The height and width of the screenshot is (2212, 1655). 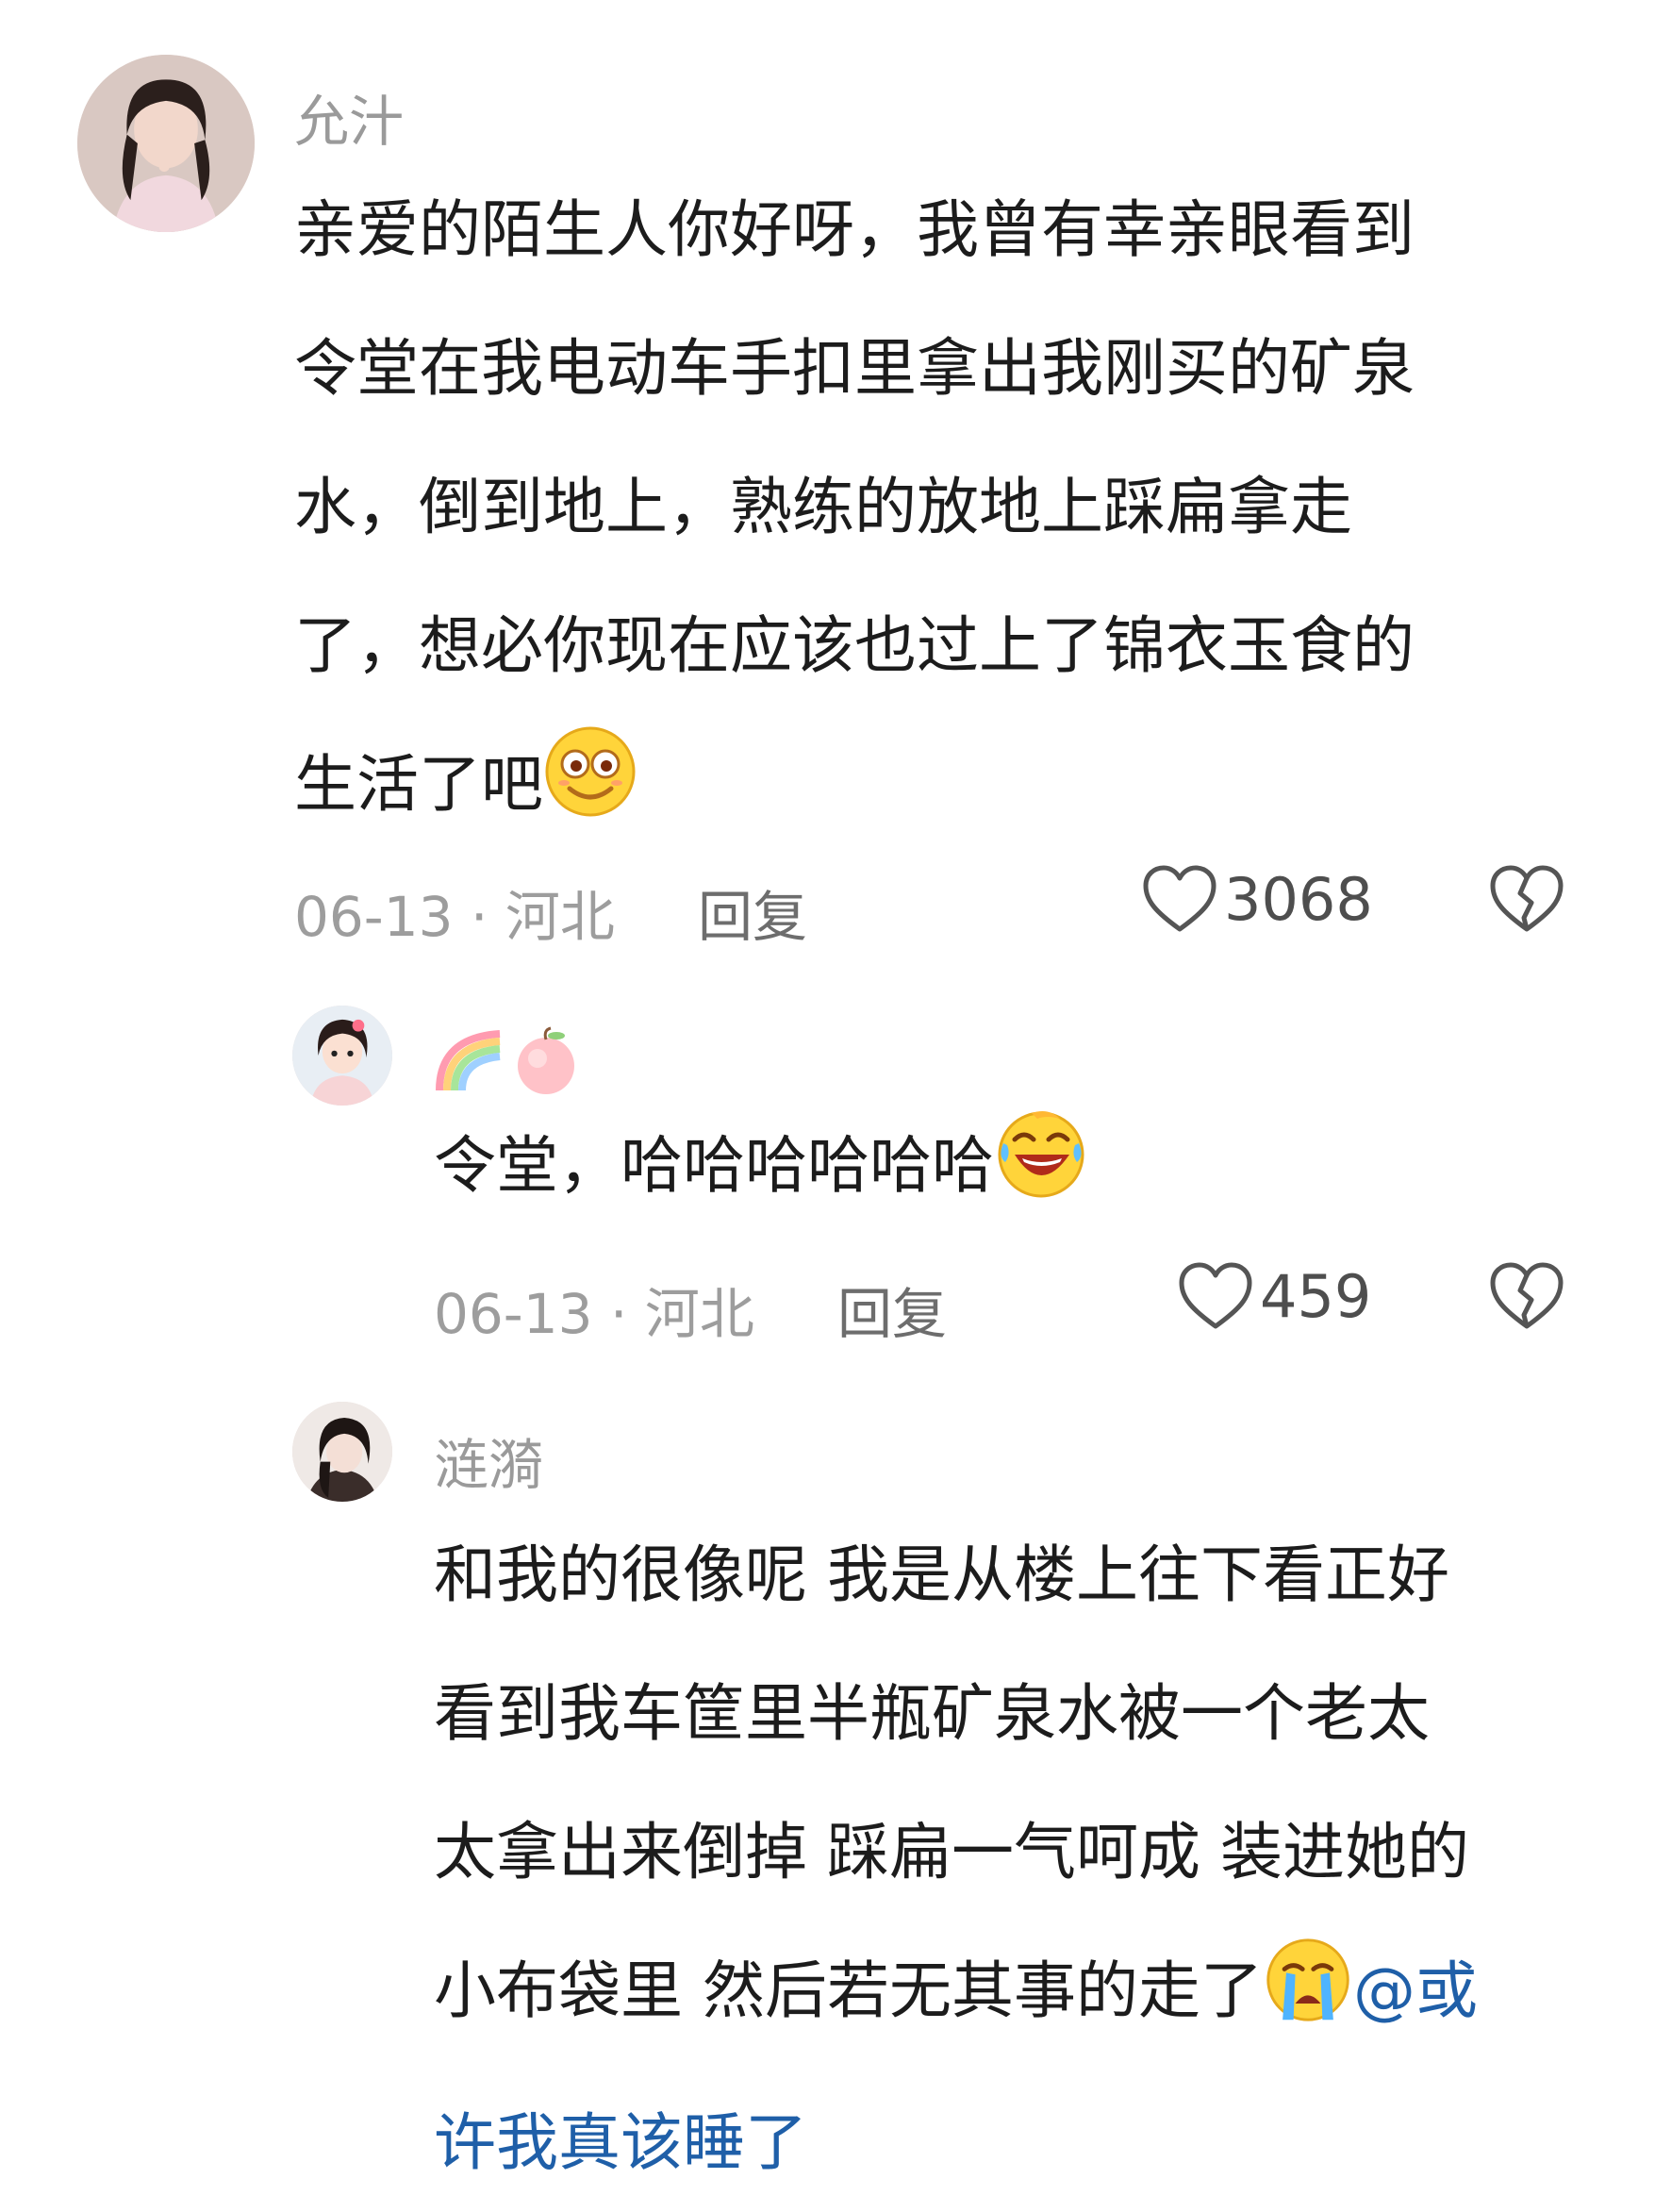 I want to click on peach-emoji, so click(x=546, y=1060).